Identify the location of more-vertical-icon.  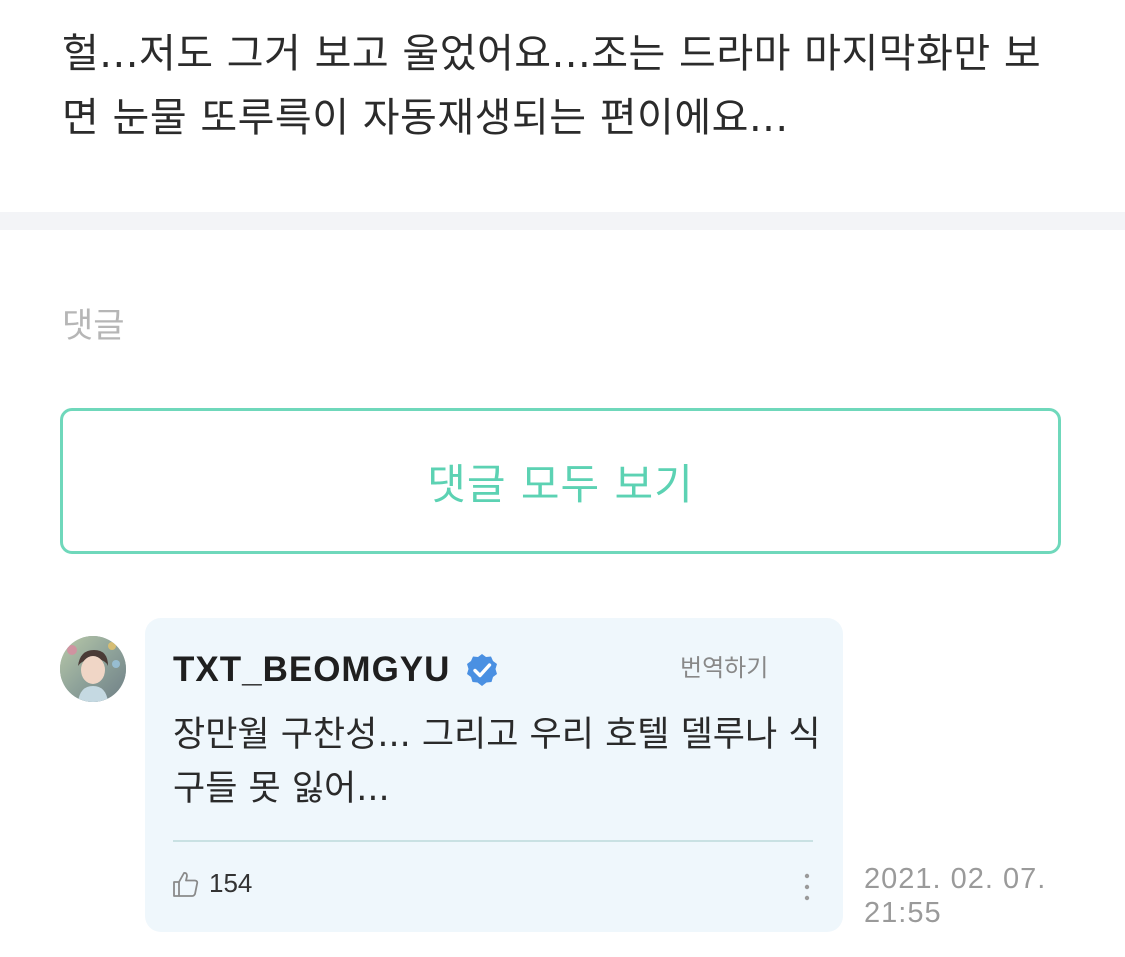
(807, 887).